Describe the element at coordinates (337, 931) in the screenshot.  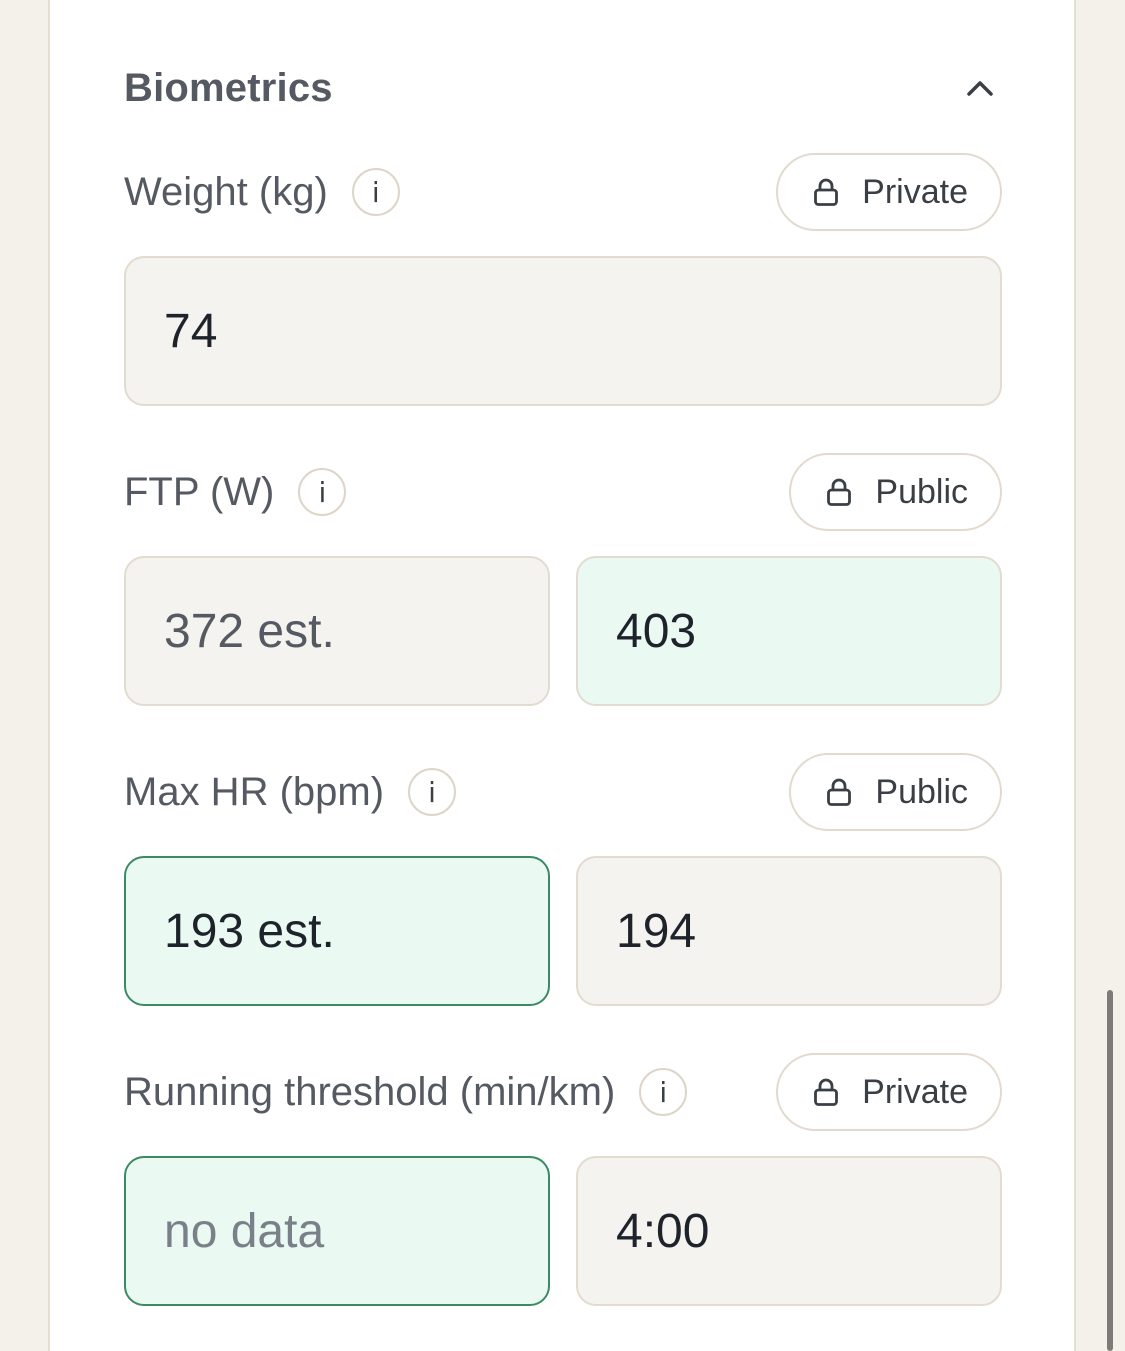
I see `maxhr-estimate-option: 193 est.` at that location.